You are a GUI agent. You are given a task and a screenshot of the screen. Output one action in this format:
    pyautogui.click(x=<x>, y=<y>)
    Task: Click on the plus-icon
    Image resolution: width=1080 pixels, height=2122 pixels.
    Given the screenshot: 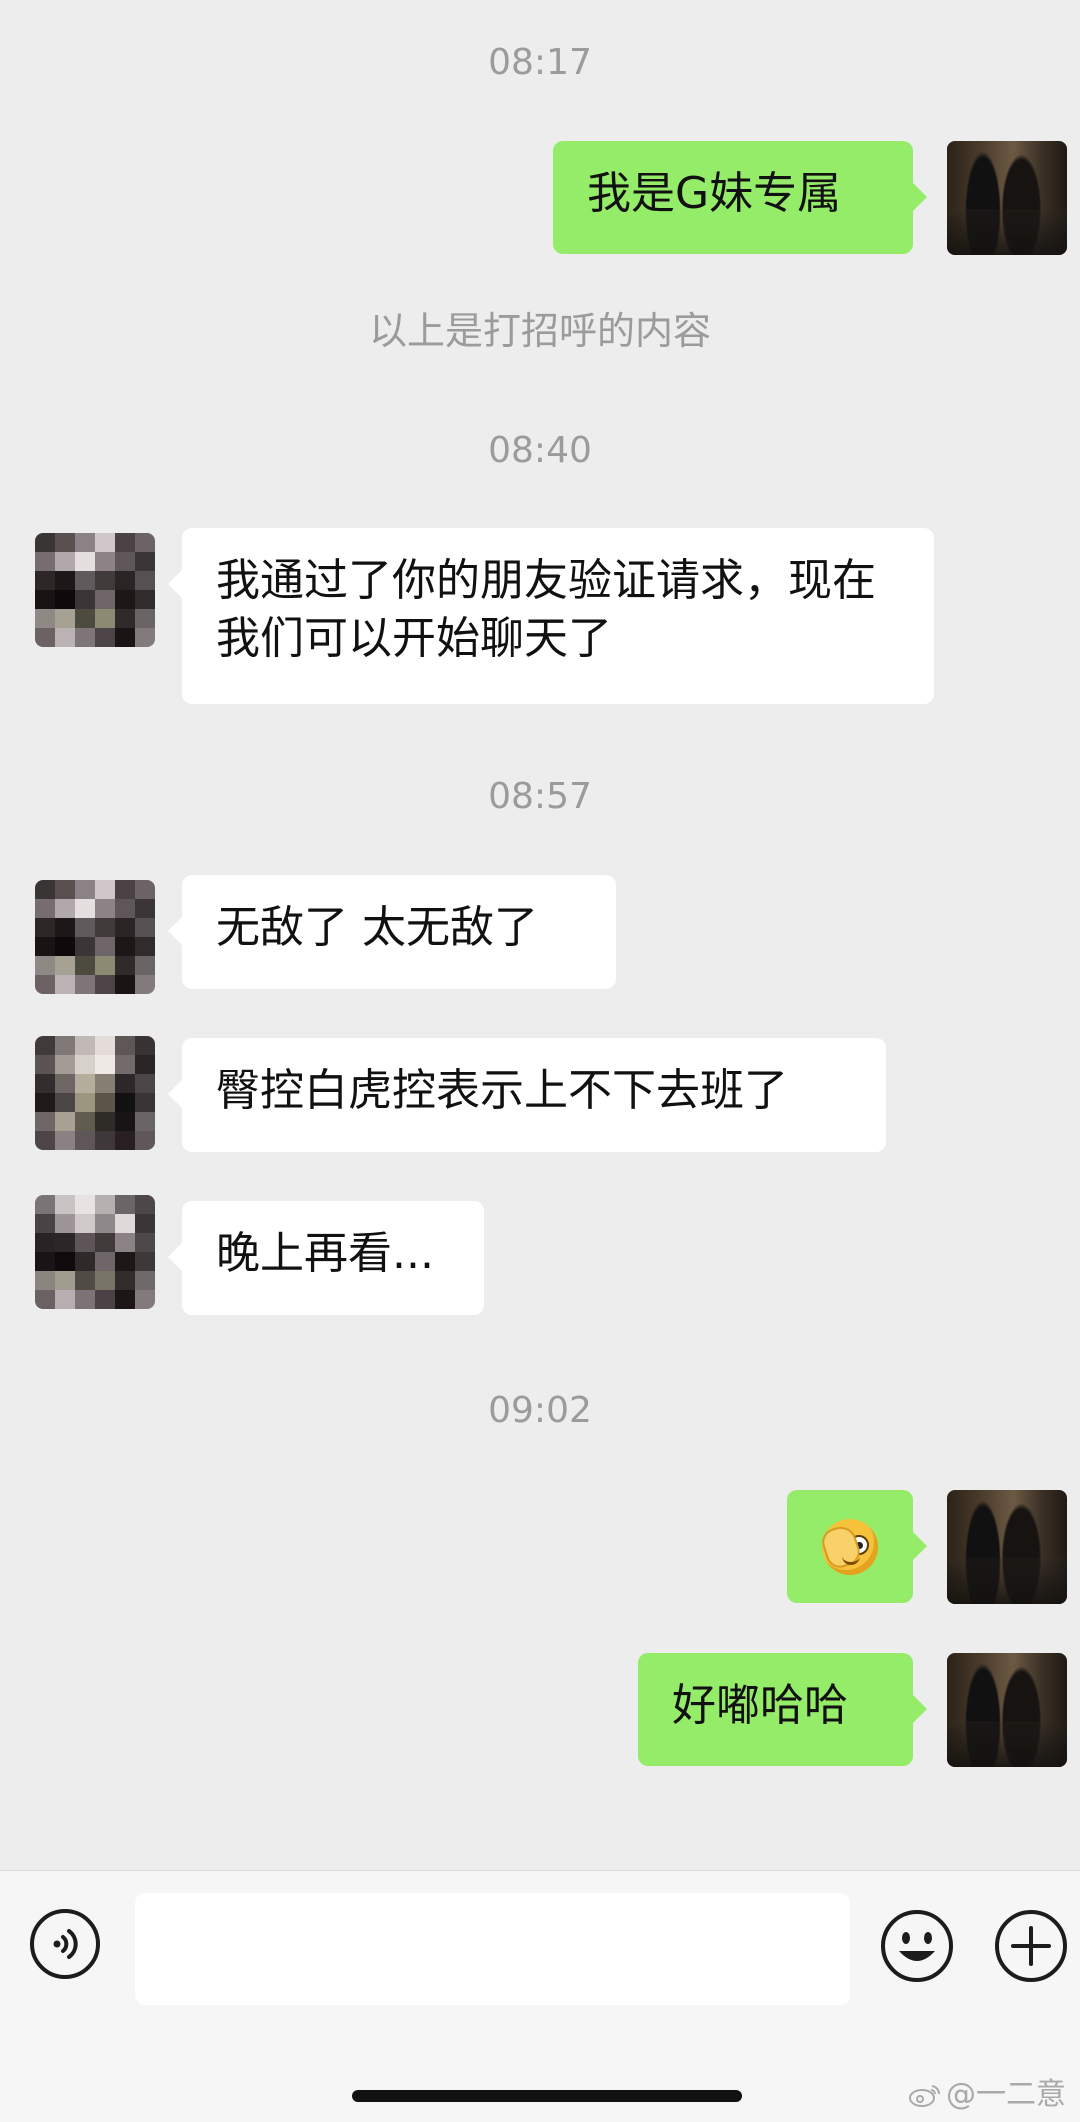 What is the action you would take?
    pyautogui.click(x=1031, y=1946)
    